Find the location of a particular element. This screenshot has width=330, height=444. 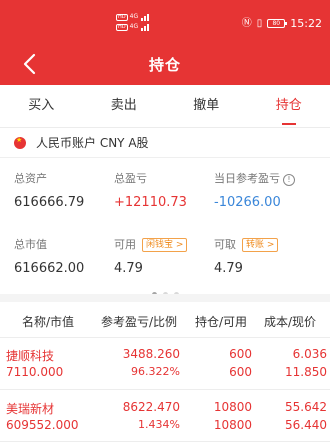

stock-available: 10800 is located at coordinates (232, 425).